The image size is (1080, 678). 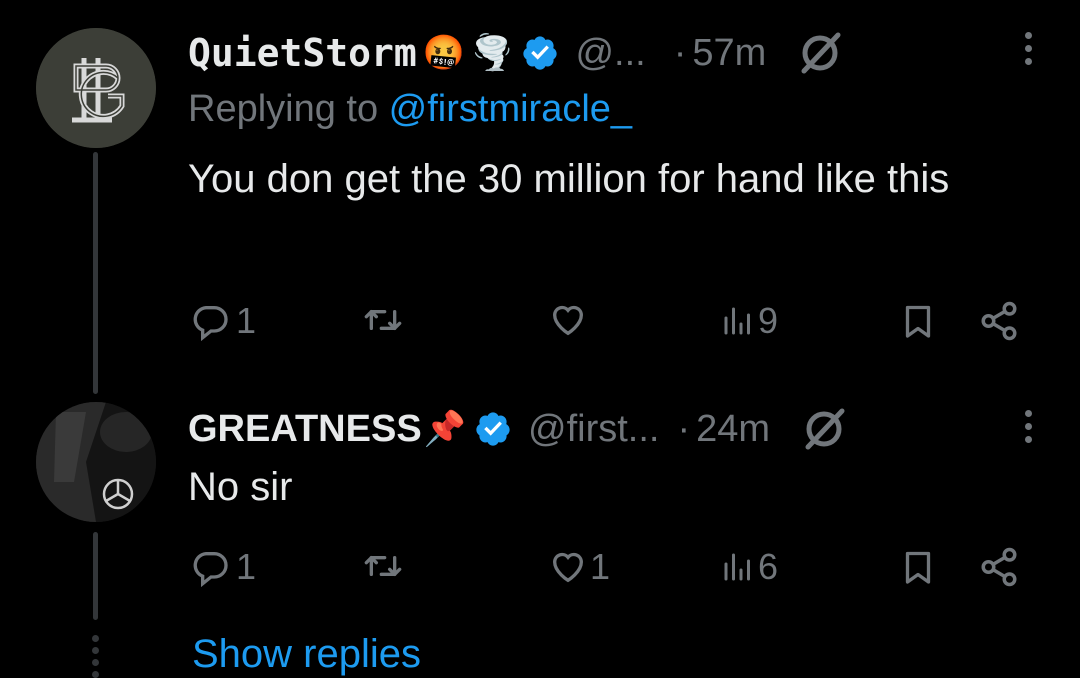 I want to click on tweet-text: No sir, so click(x=240, y=487).